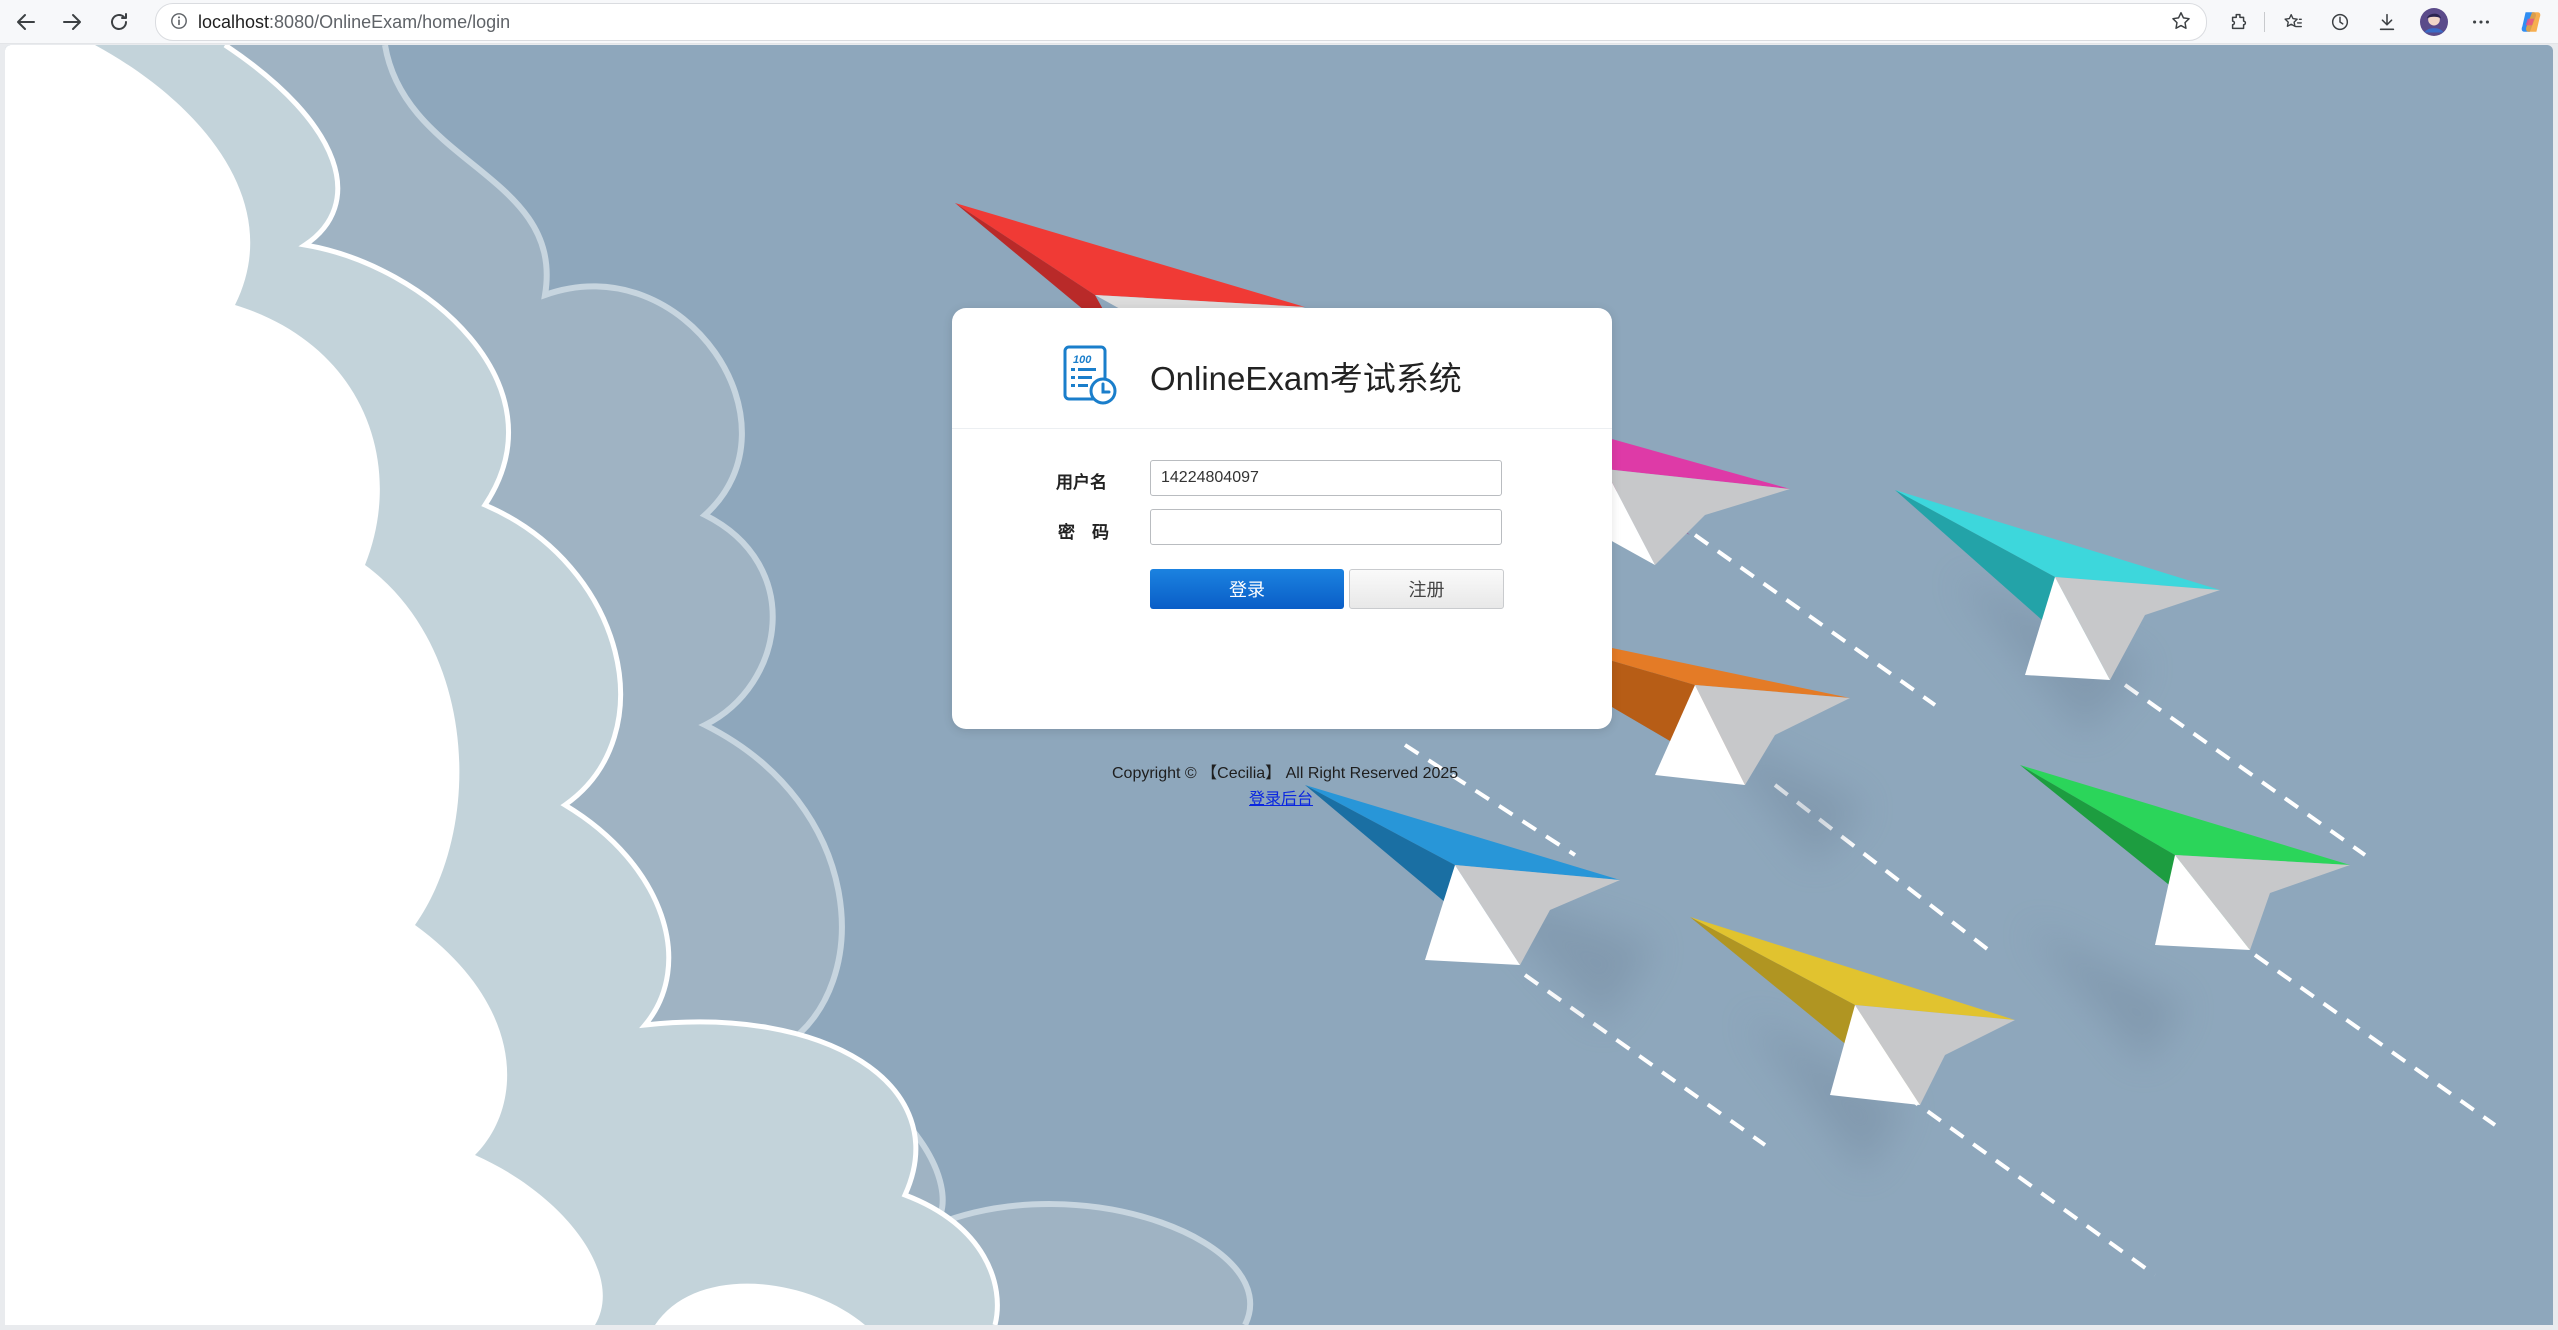  I want to click on toolbar-divider, so click(2264, 22).